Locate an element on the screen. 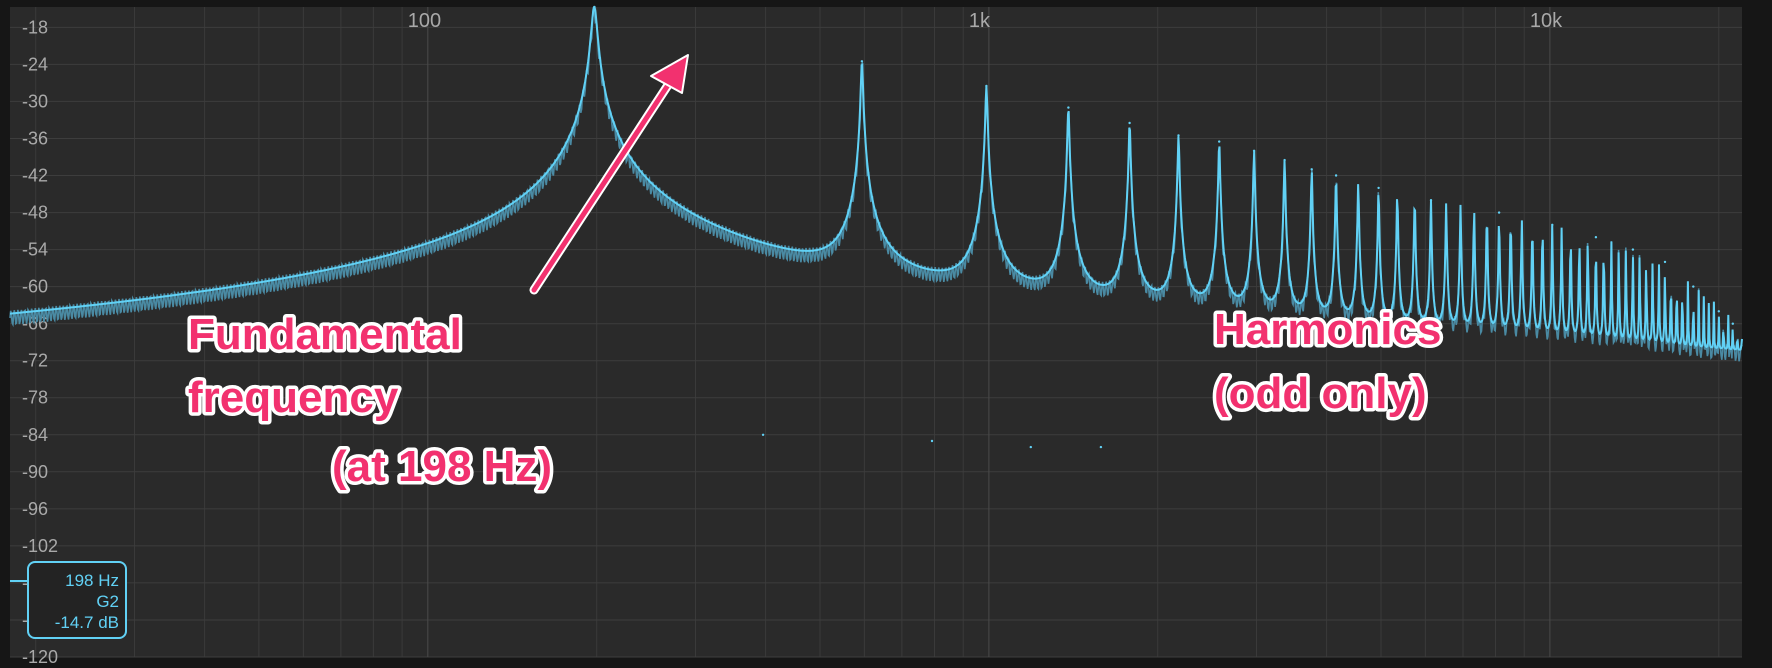 The width and height of the screenshot is (1772, 668). y-tick-label: -60 is located at coordinates (35, 287).